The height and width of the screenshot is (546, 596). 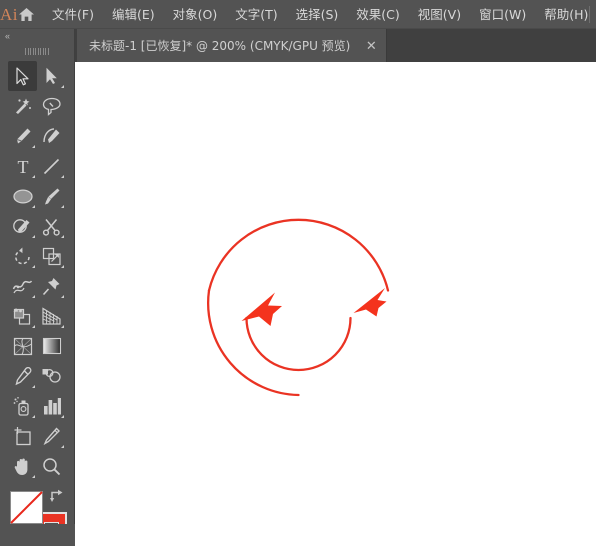 I want to click on panel-drag-handle, so click(x=37, y=51).